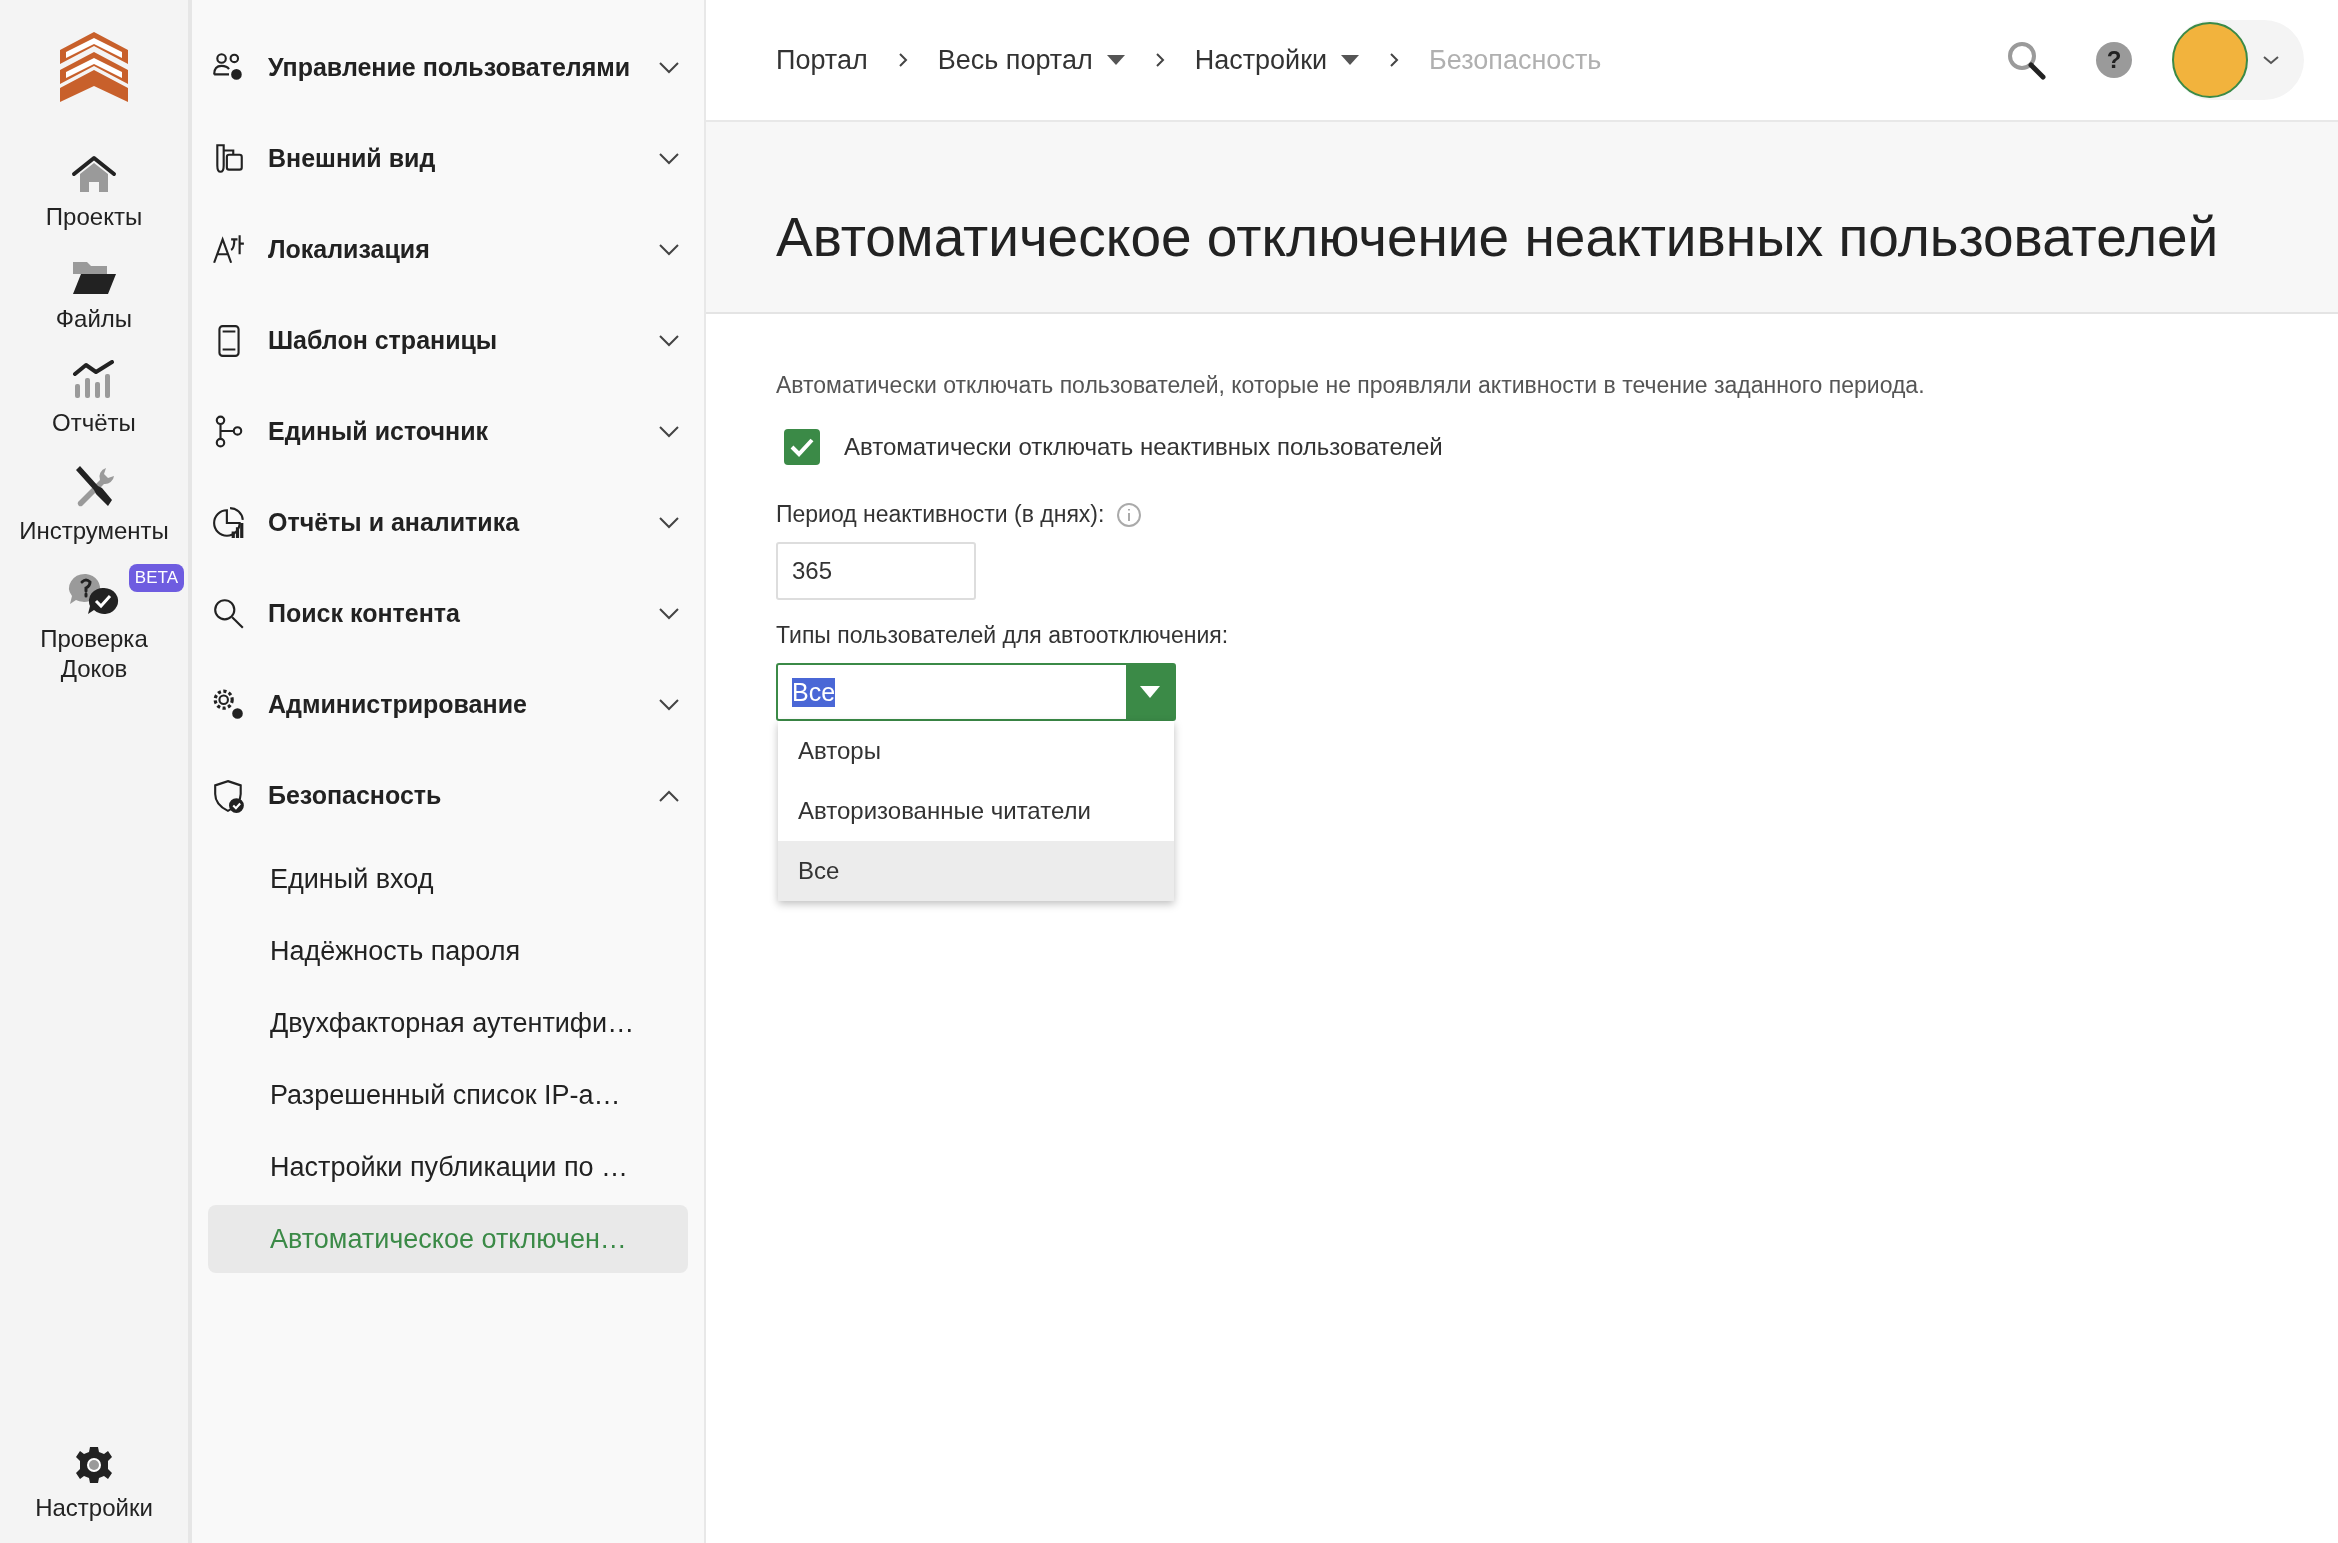  I want to click on page-title: Автоматическое отключение неактивных пользователей, so click(1497, 237).